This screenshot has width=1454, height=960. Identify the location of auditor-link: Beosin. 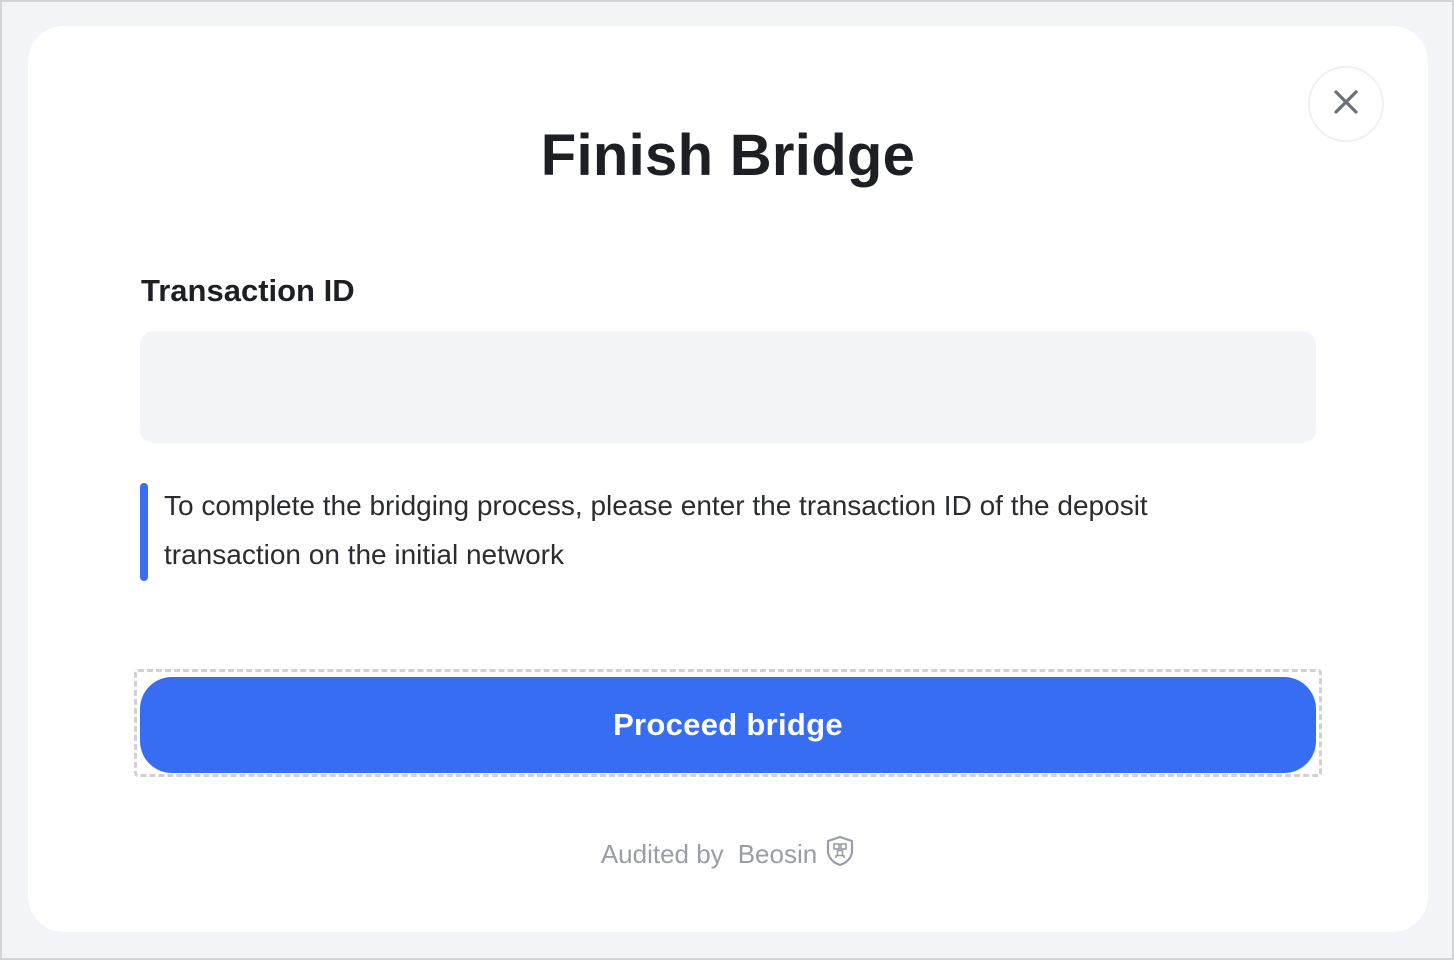
(797, 854).